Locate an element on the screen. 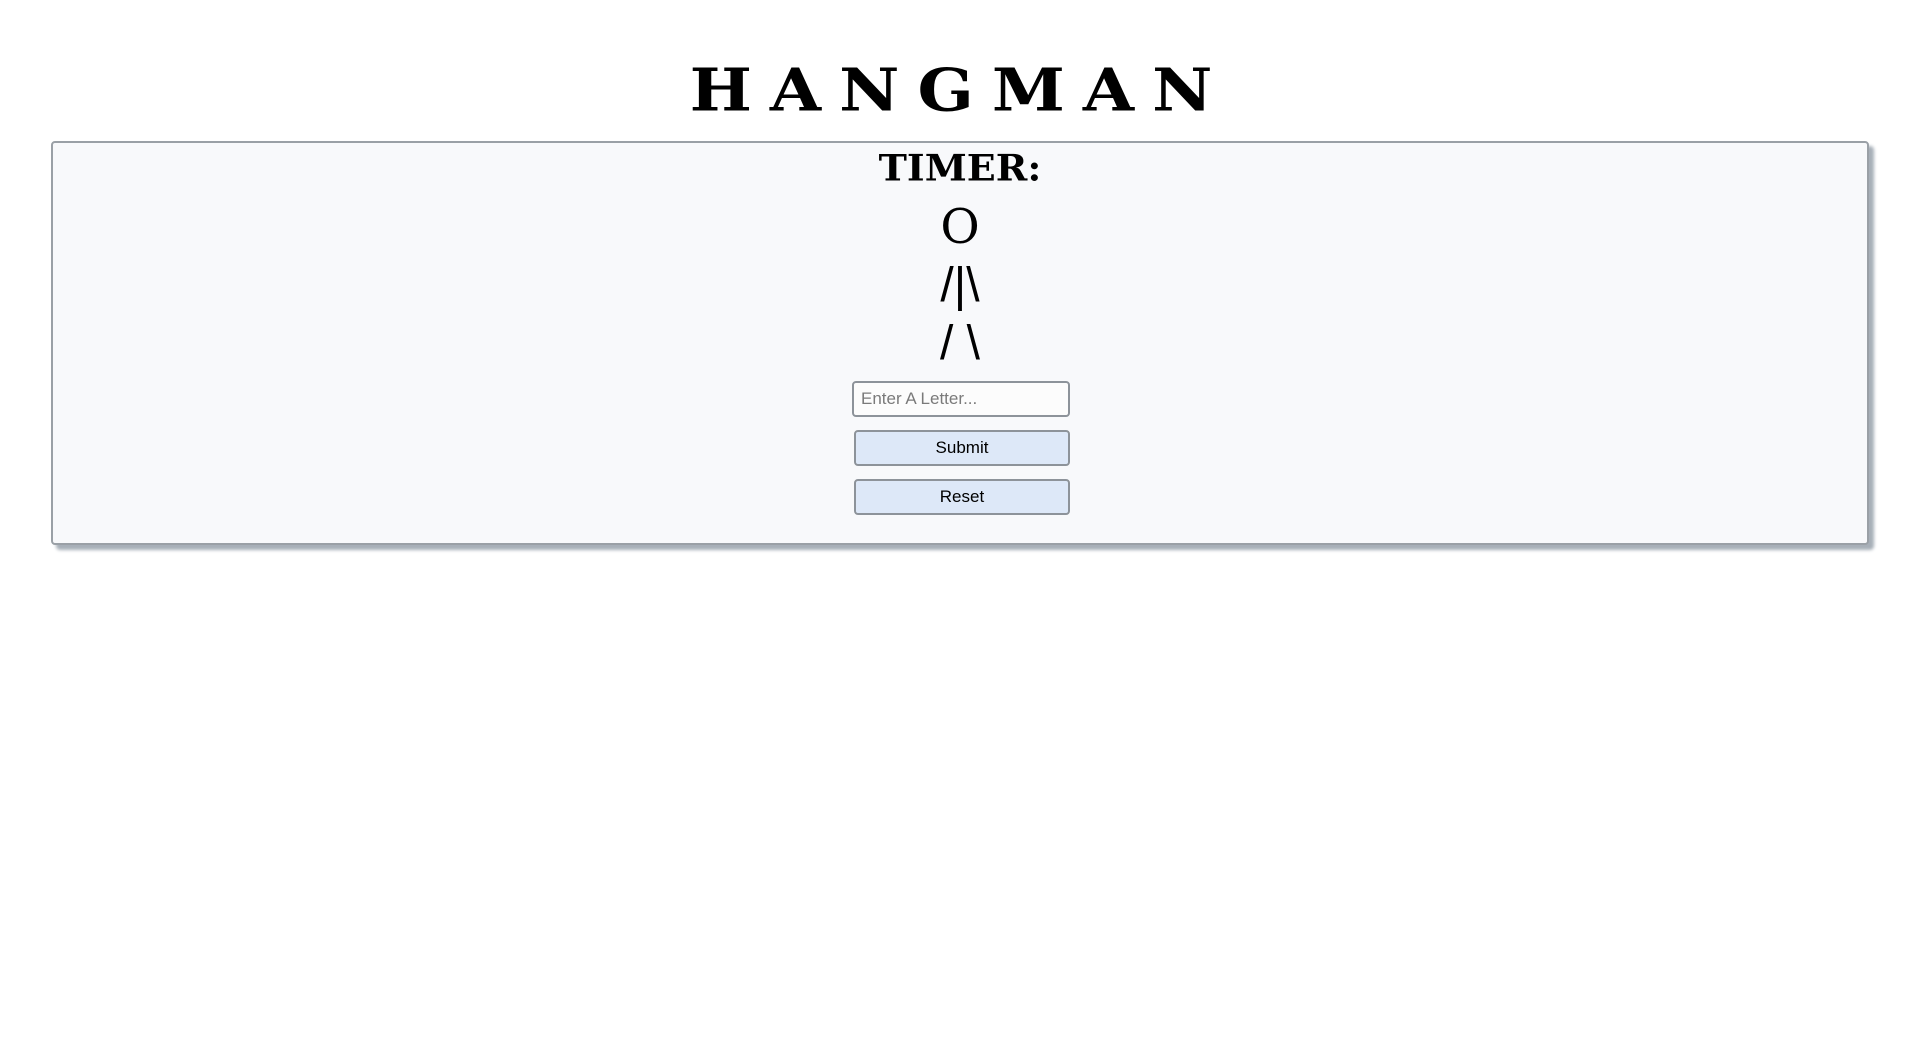 The height and width of the screenshot is (1041, 1920). hangman-legs: / \ is located at coordinates (959, 343).